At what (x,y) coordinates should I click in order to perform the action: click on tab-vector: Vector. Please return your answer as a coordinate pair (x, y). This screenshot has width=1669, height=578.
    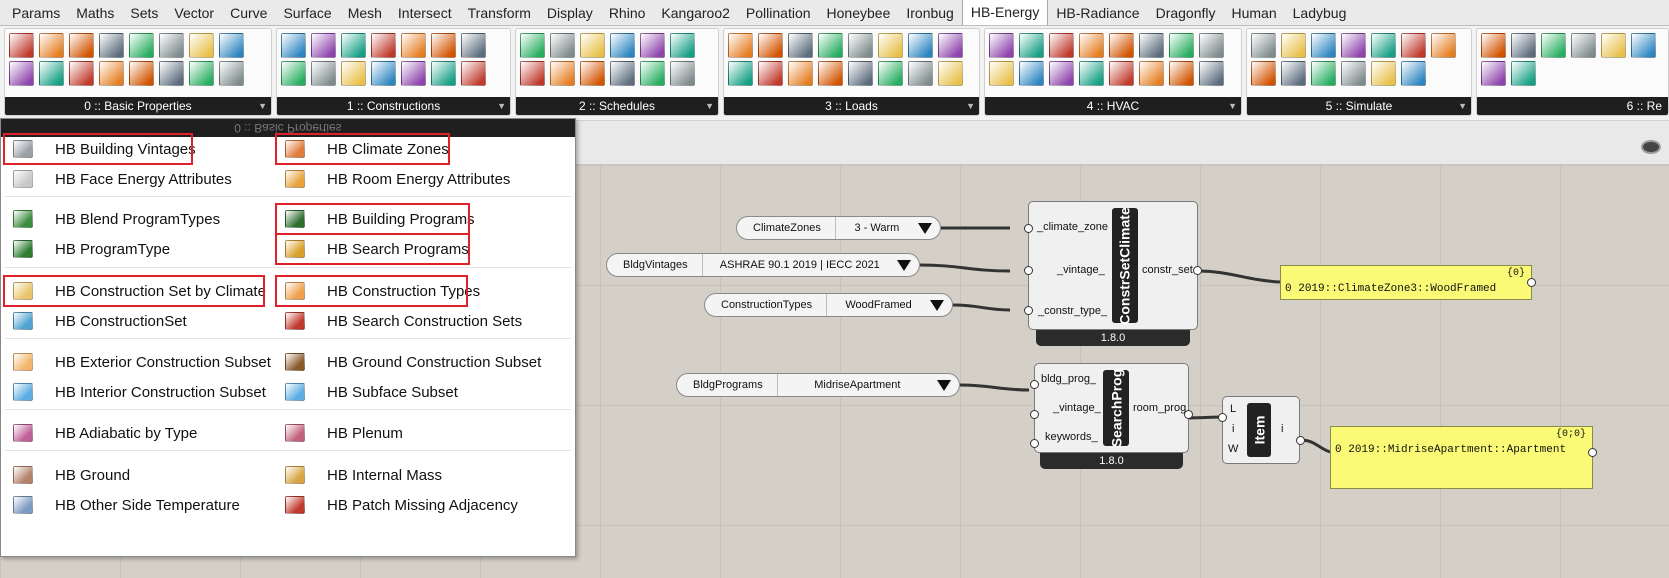
    Looking at the image, I should click on (194, 13).